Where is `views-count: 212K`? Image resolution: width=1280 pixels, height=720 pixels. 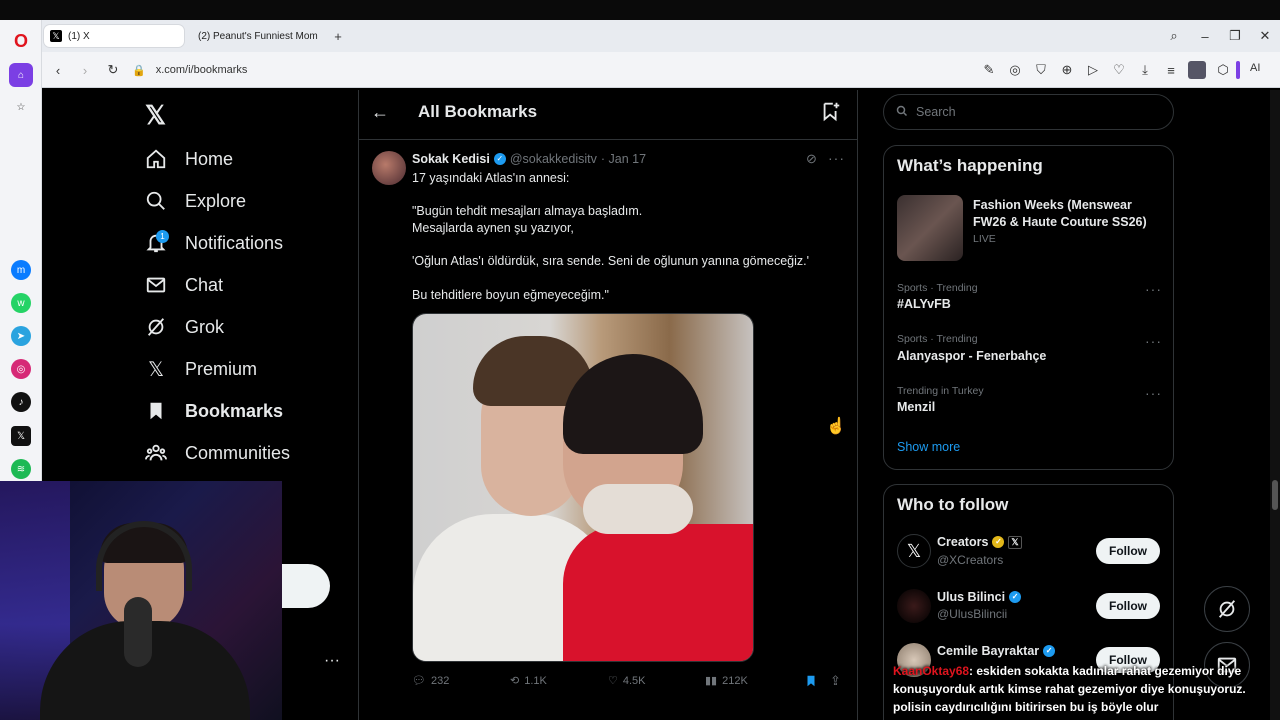 views-count: 212K is located at coordinates (735, 680).